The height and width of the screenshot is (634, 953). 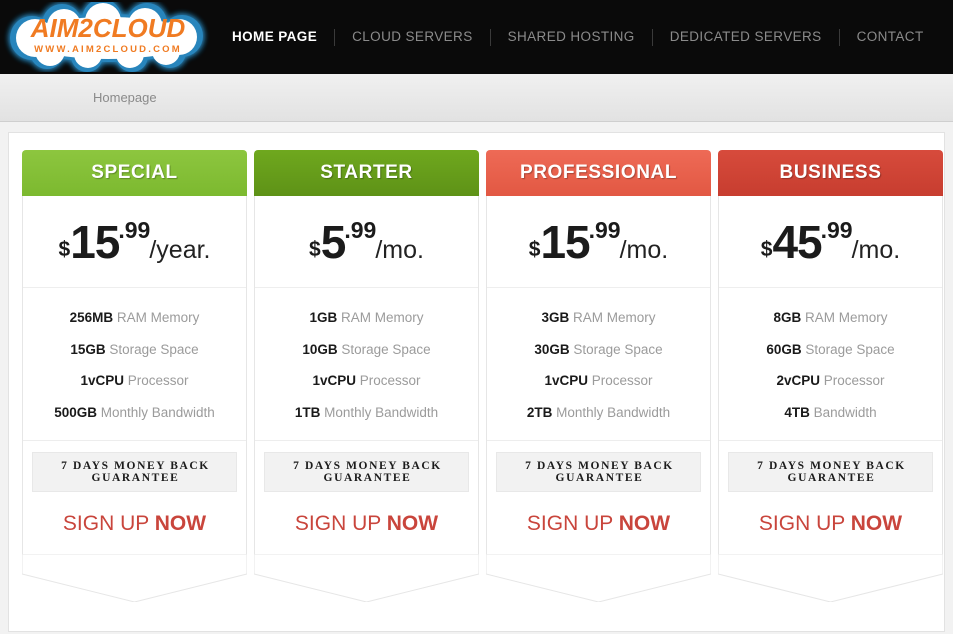 I want to click on site-logo: AIM2CLOUD WWW.AIM2CLOUD.COM, so click(x=107, y=37).